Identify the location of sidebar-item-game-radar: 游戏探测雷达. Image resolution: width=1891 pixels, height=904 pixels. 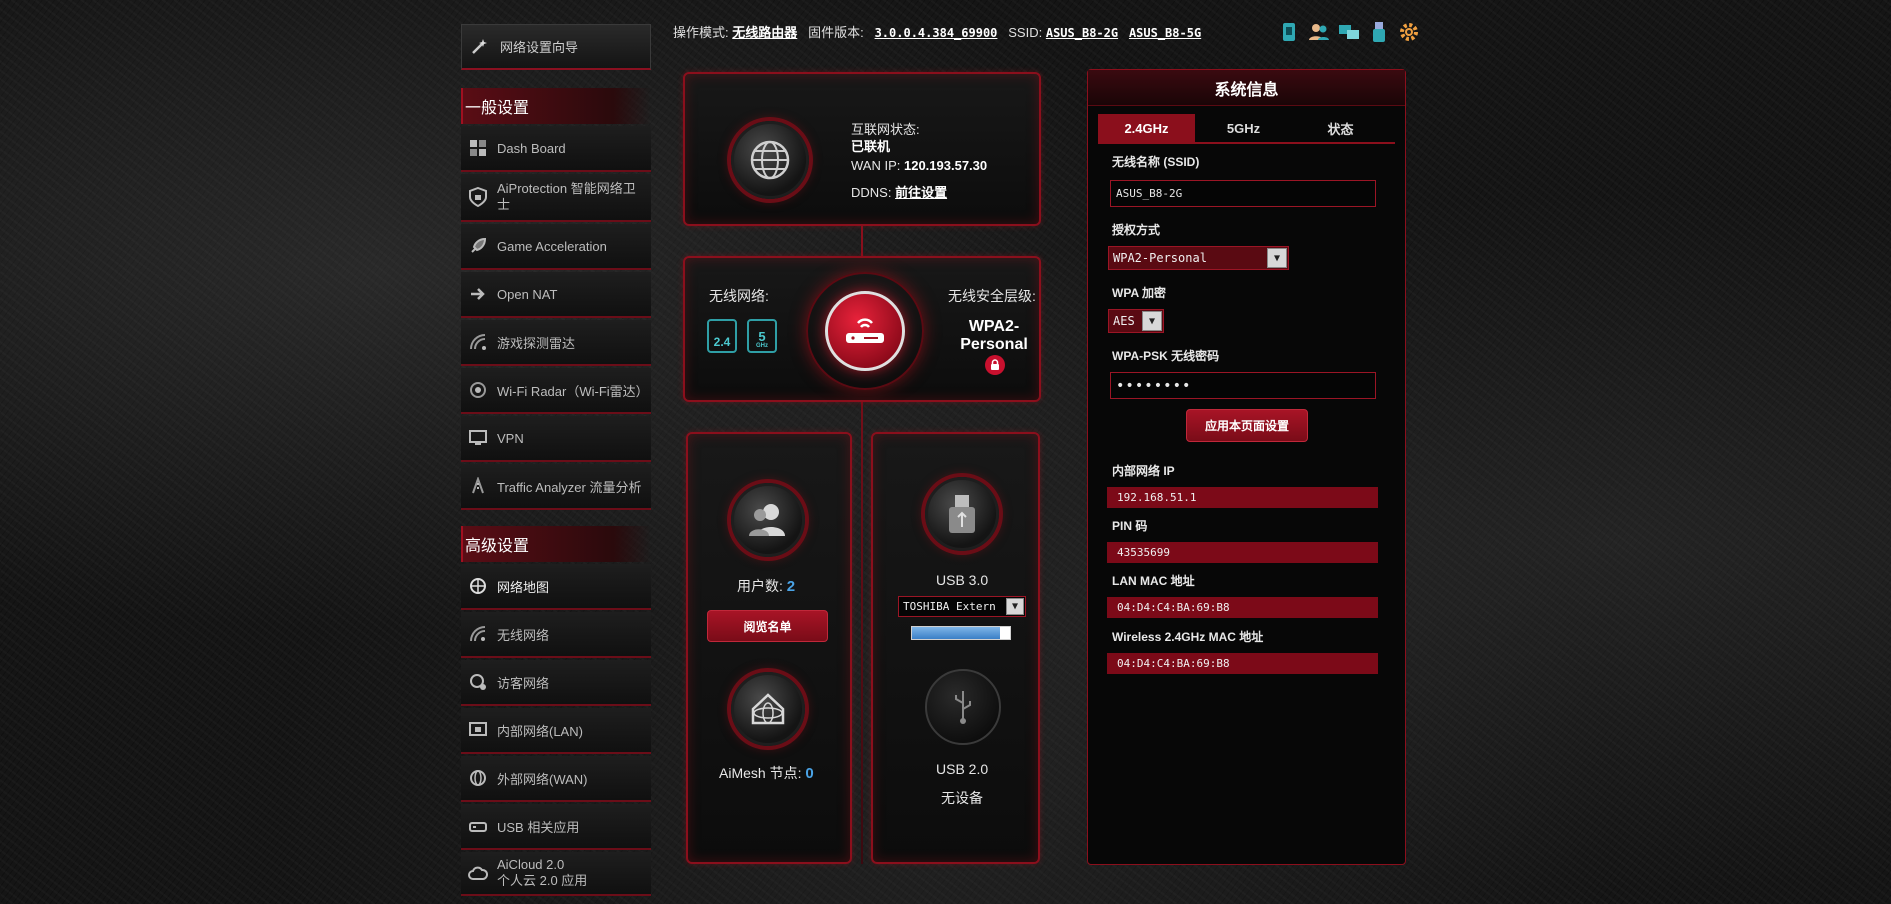
(556, 343).